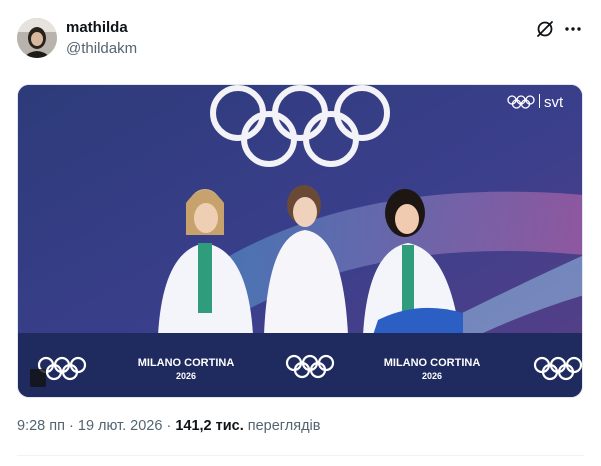 Image resolution: width=601 pixels, height=466 pixels. Describe the element at coordinates (432, 363) in the screenshot. I see `banner-text-right: MILANO CORTINA` at that location.